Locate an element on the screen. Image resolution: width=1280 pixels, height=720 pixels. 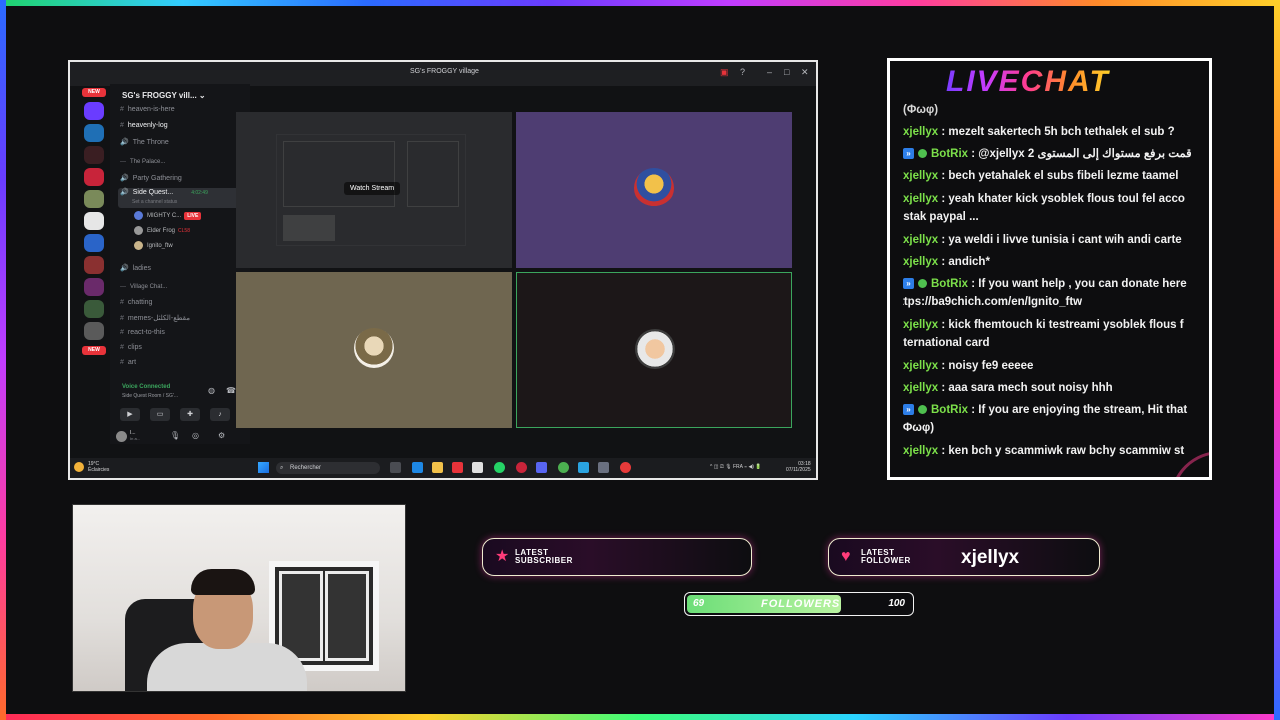
server-list: NEW NEW is located at coordinates (91, 264).